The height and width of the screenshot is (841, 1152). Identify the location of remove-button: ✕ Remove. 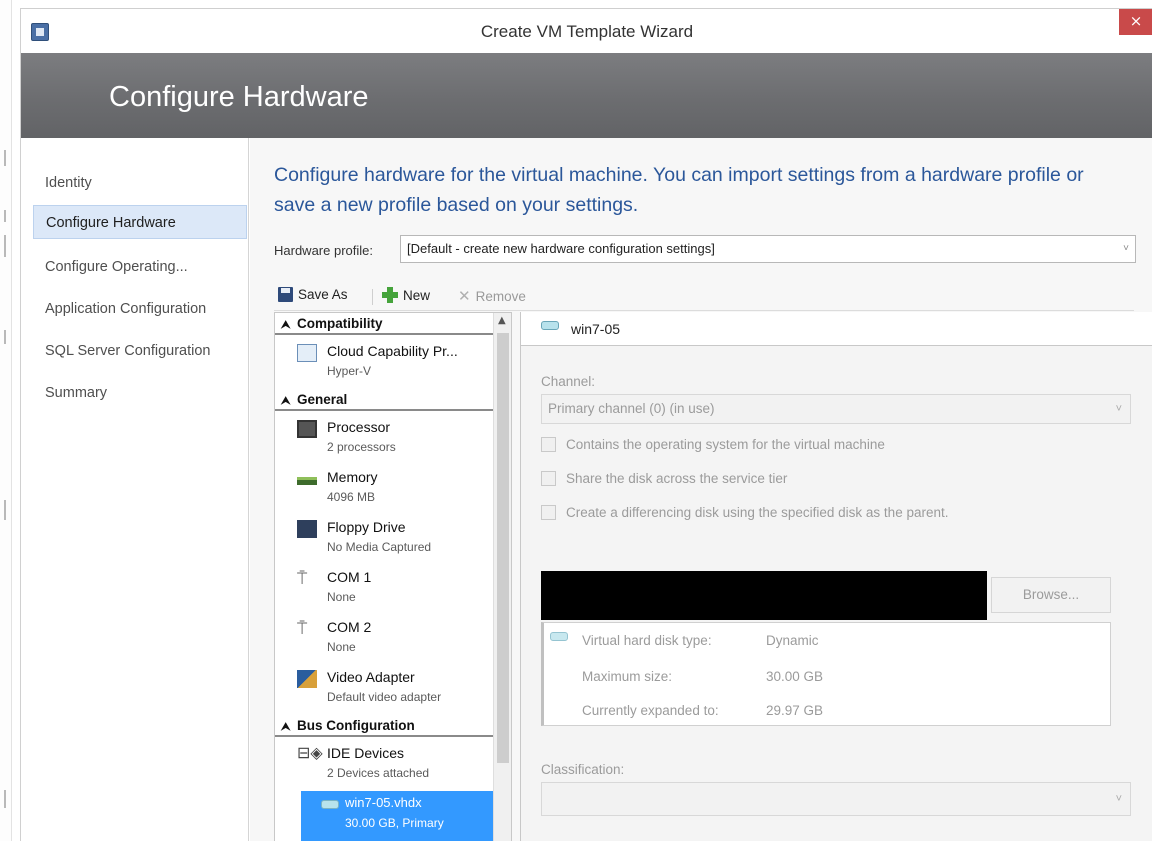
(492, 296).